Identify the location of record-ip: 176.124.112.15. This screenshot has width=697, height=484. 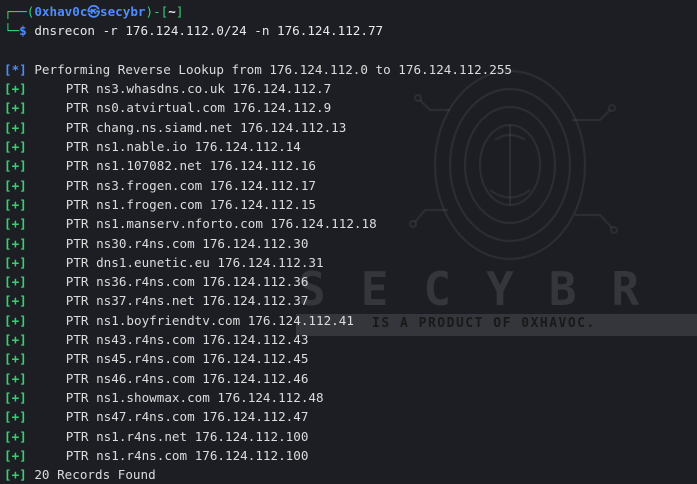
(262, 204).